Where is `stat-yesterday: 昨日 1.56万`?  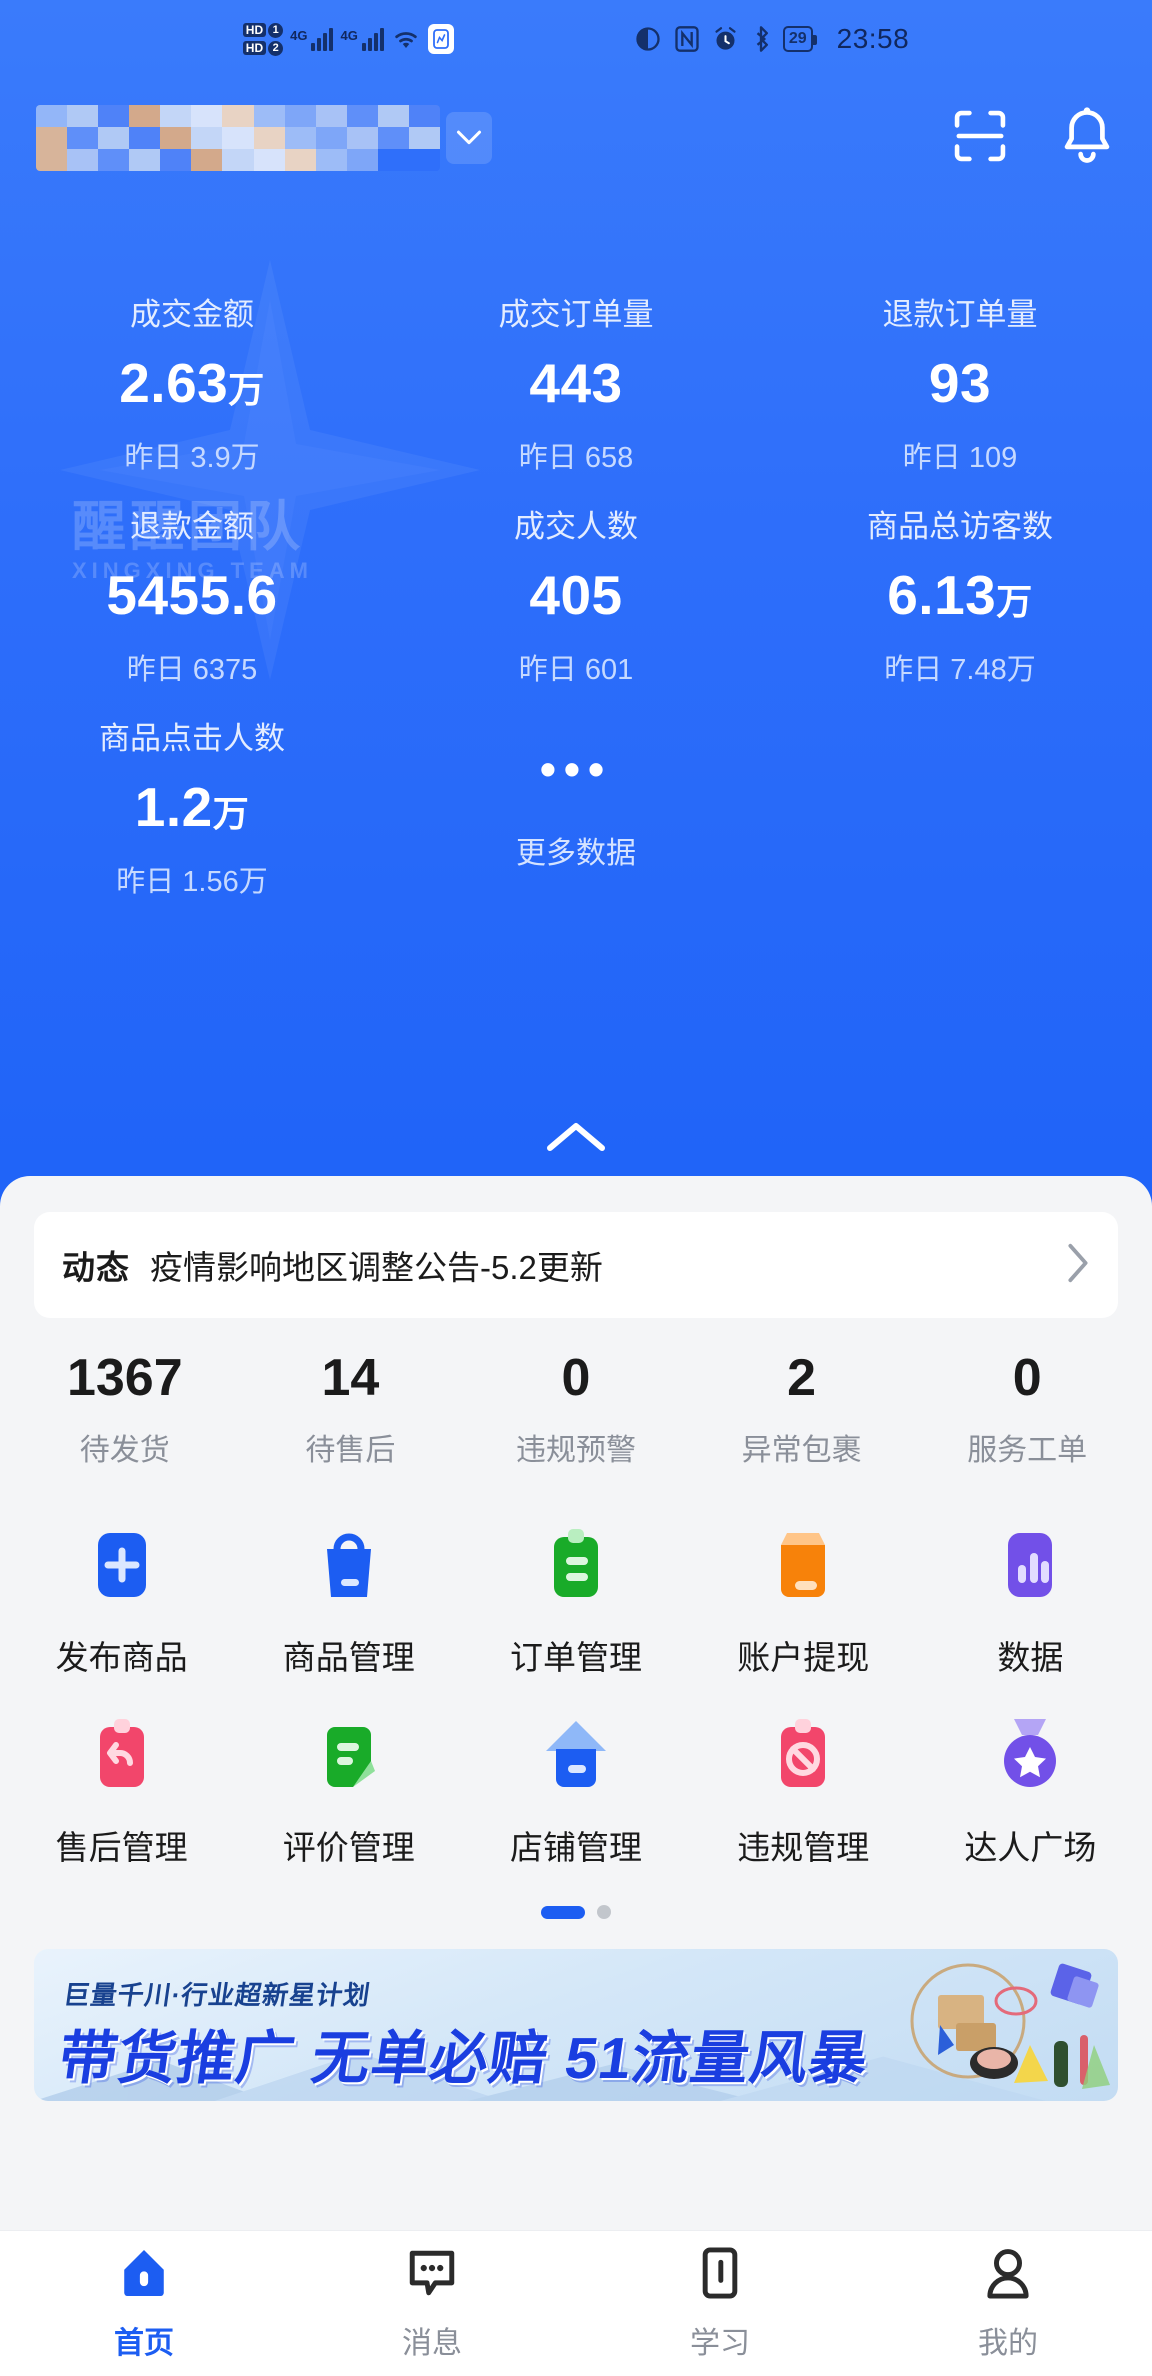
stat-yesterday: 昨日 1.56万 is located at coordinates (192, 881).